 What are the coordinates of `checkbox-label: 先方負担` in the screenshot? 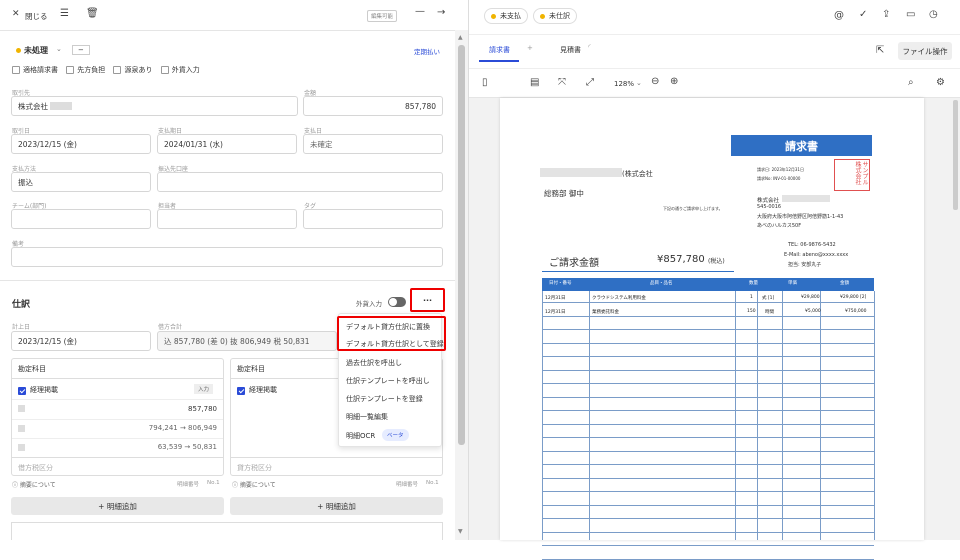 It's located at (91, 70).